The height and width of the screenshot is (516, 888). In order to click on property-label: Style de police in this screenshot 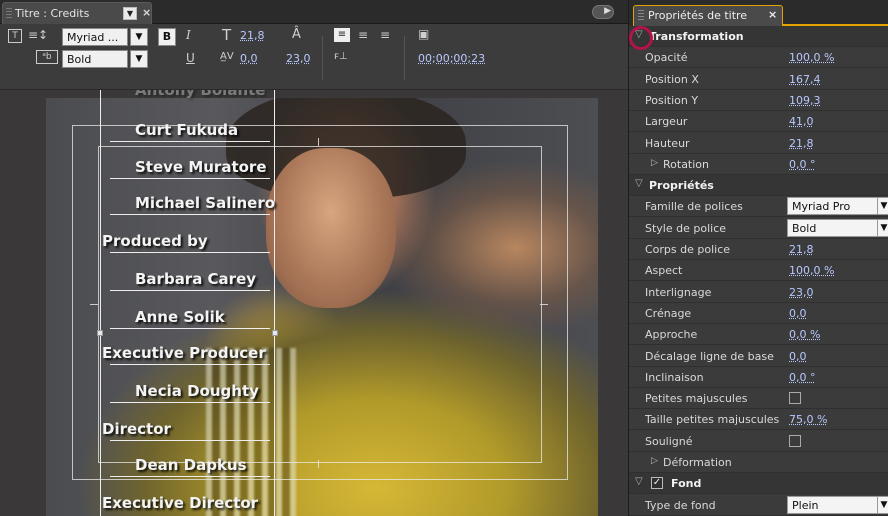, I will do `click(686, 228)`.